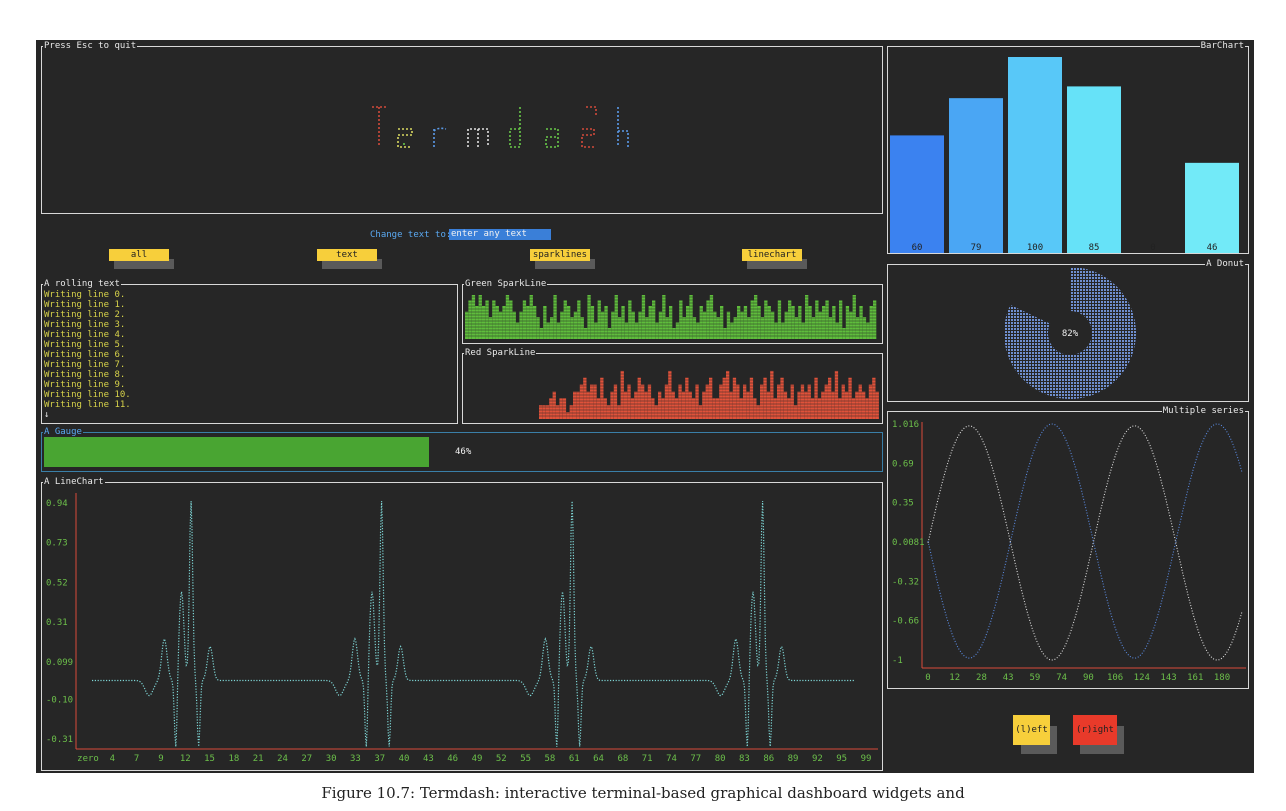  I want to click on header-panel: Press Esc to quit, so click(462, 127).